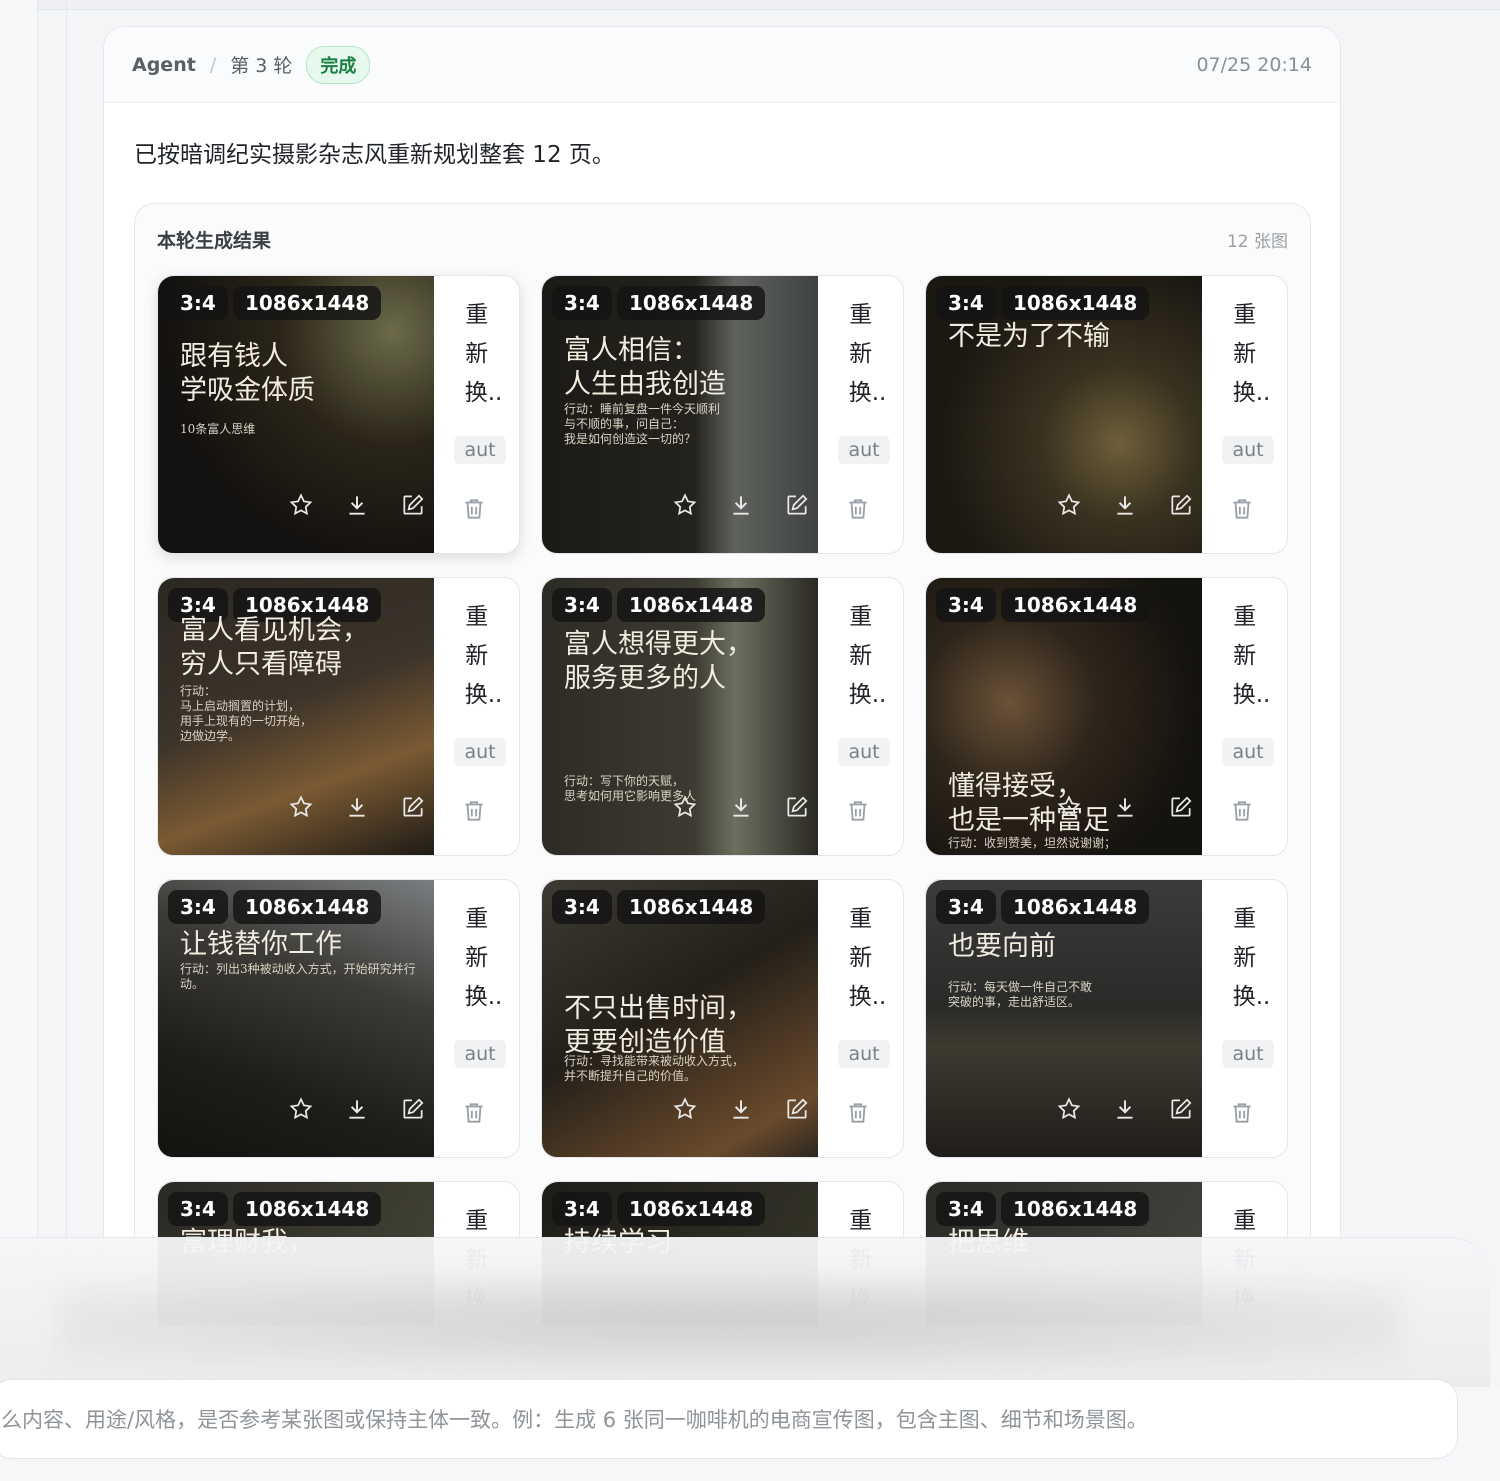 The image size is (1500, 1481). What do you see at coordinates (214, 240) in the screenshot?
I see `results-title: 本轮生成结果` at bounding box center [214, 240].